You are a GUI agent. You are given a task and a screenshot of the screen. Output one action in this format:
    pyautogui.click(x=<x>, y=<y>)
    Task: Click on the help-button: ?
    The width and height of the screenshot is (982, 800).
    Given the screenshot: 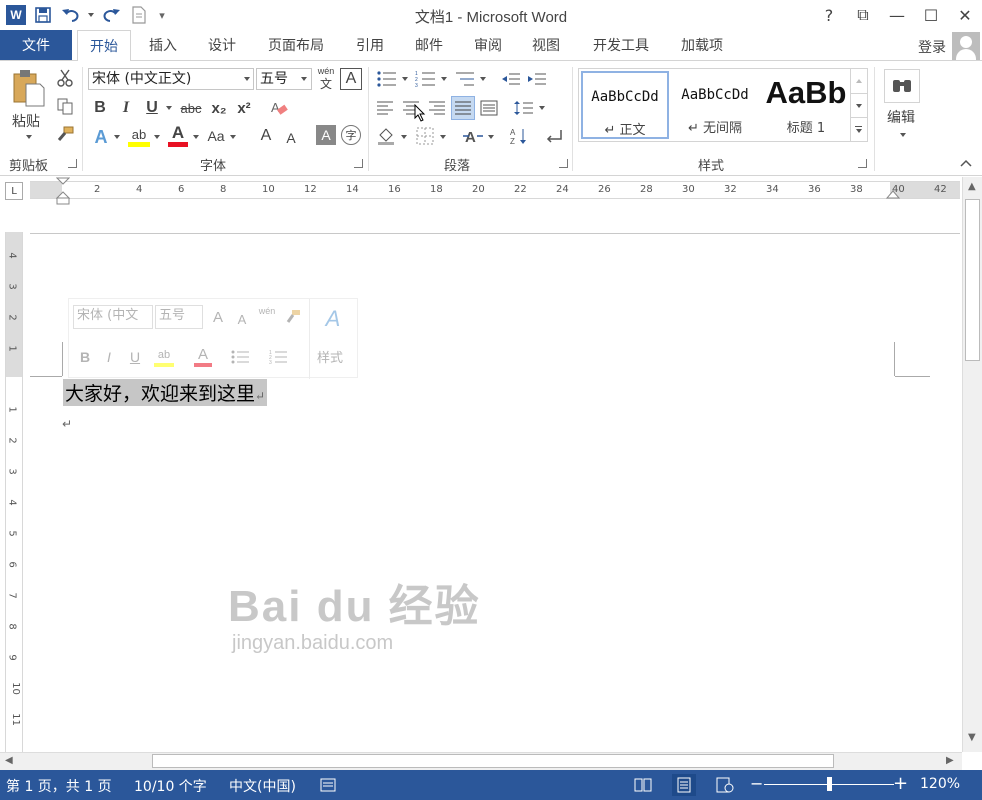 What is the action you would take?
    pyautogui.click(x=829, y=15)
    